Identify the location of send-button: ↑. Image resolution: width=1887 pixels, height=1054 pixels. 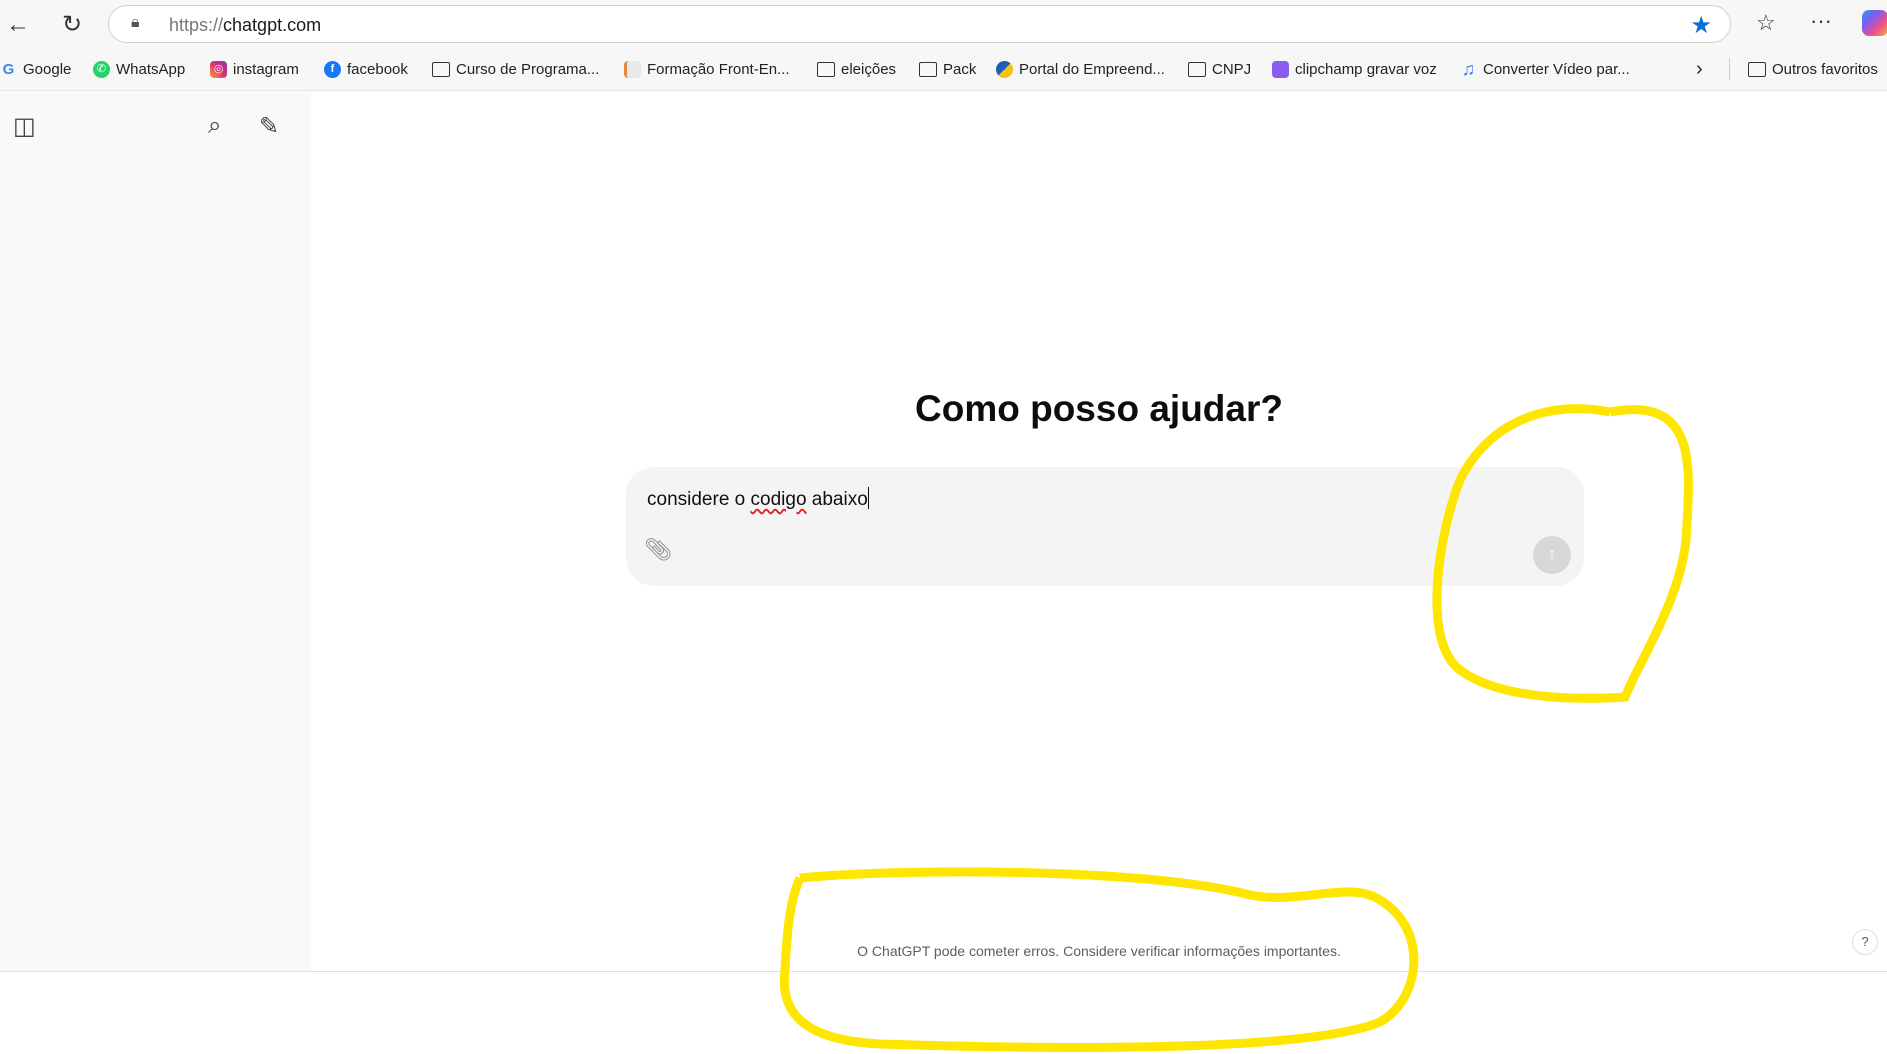
(1552, 555).